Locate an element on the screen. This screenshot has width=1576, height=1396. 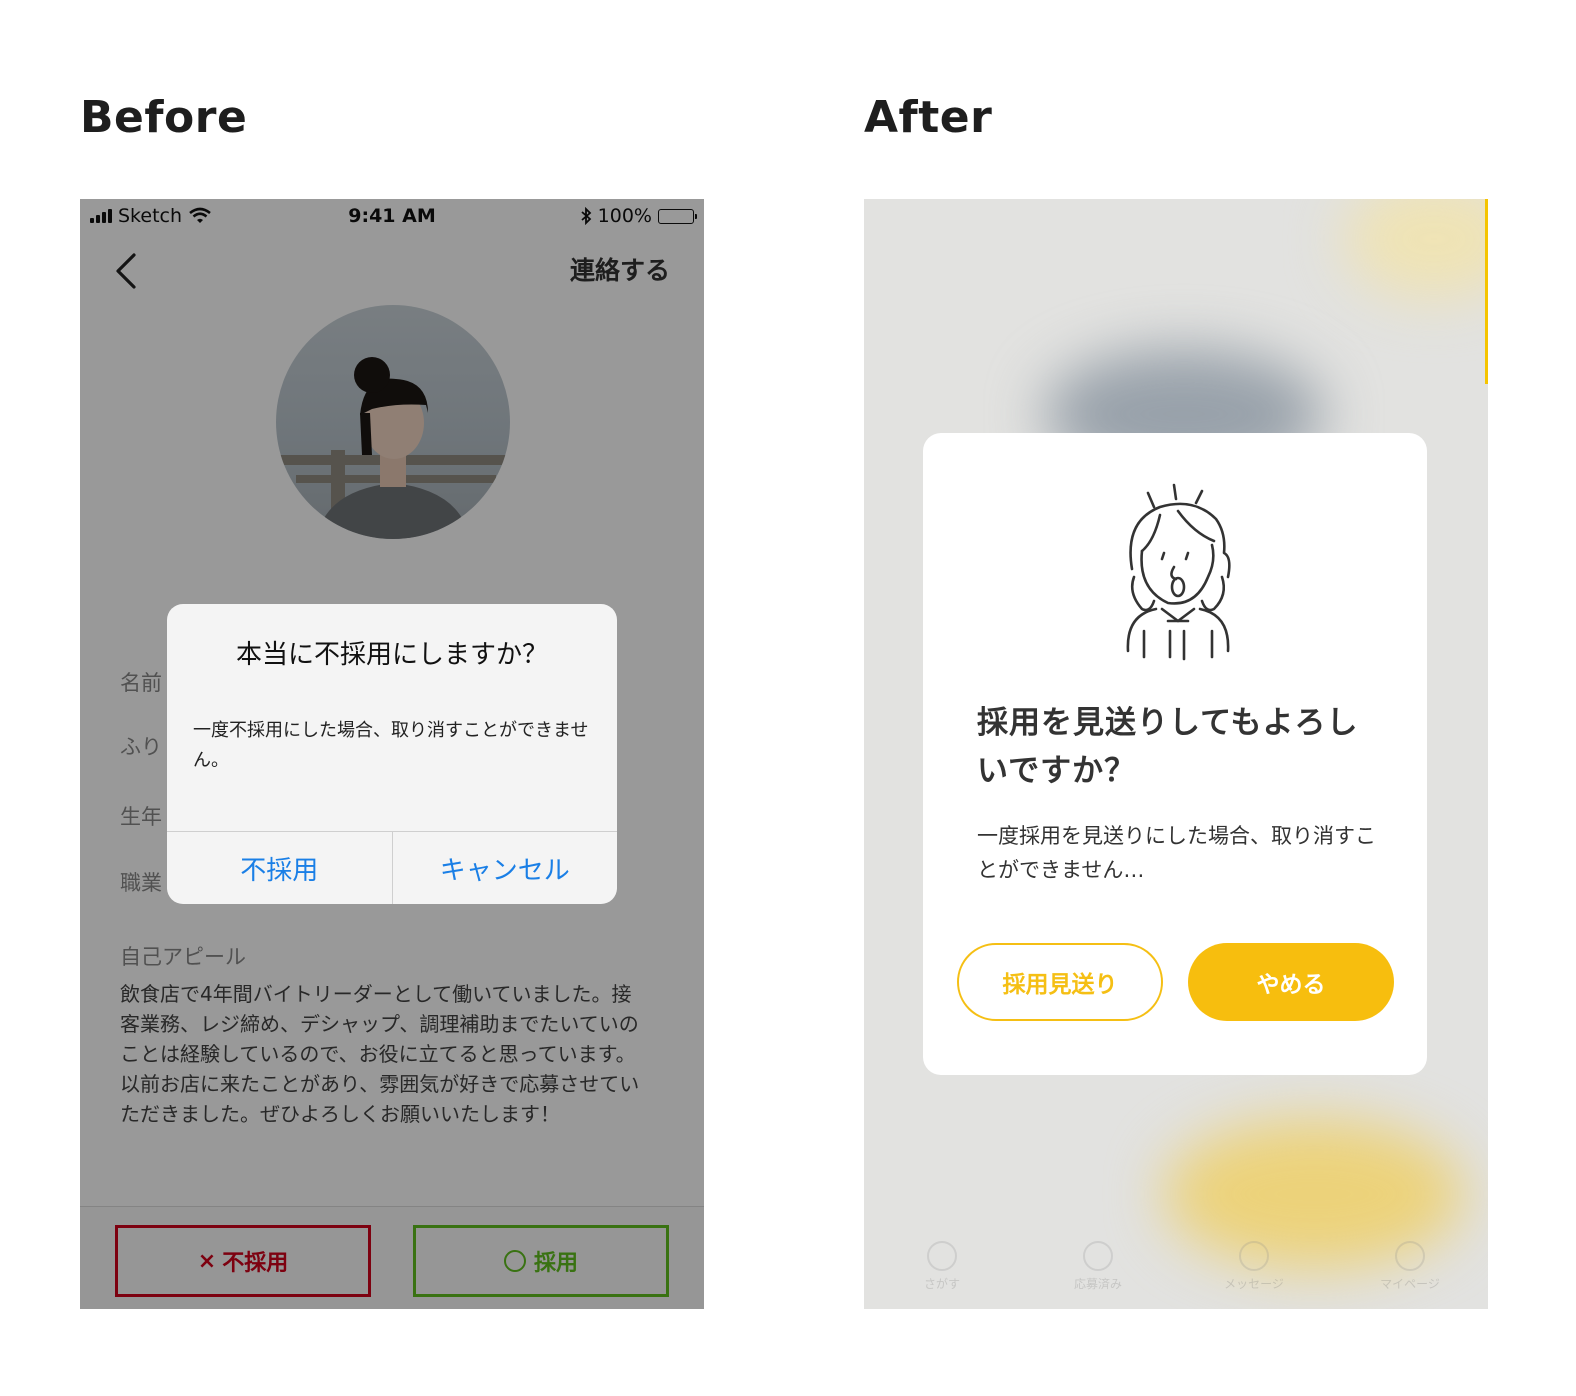
decline-hire-button: 採用見送り is located at coordinates (1060, 982).